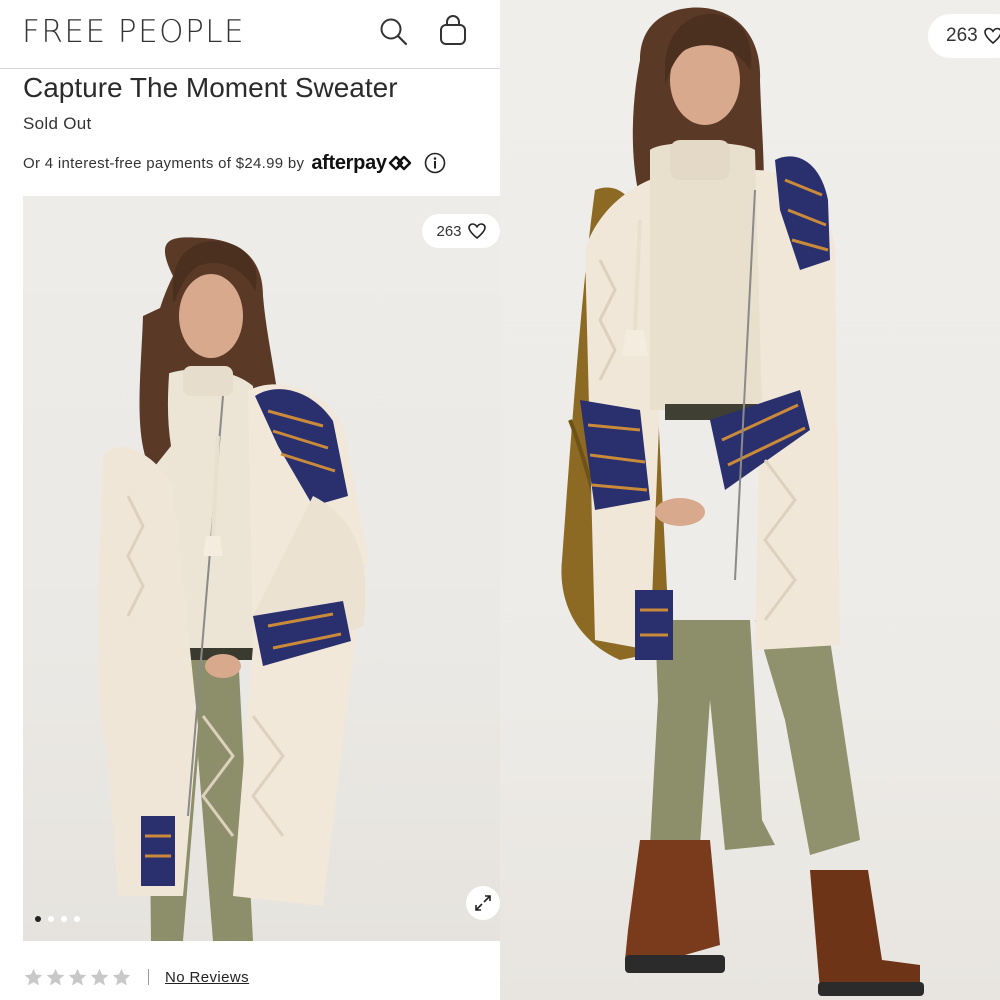 The height and width of the screenshot is (1000, 1000). I want to click on like-button-zoomed: 263, so click(964, 36).